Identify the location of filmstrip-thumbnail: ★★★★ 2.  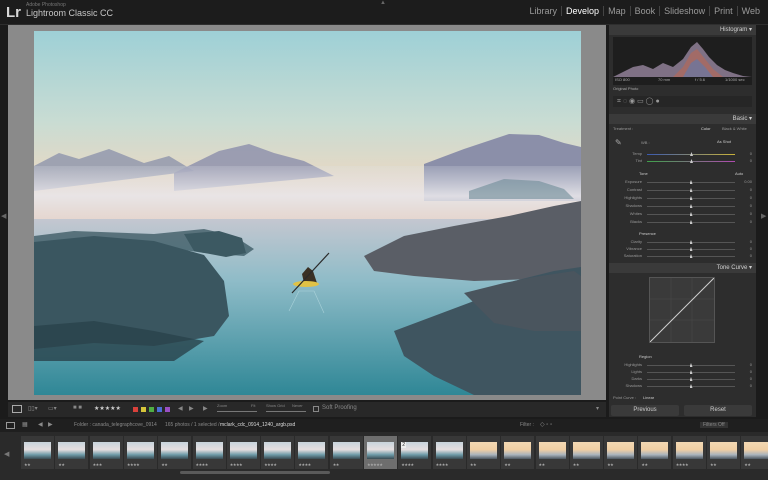
(415, 452).